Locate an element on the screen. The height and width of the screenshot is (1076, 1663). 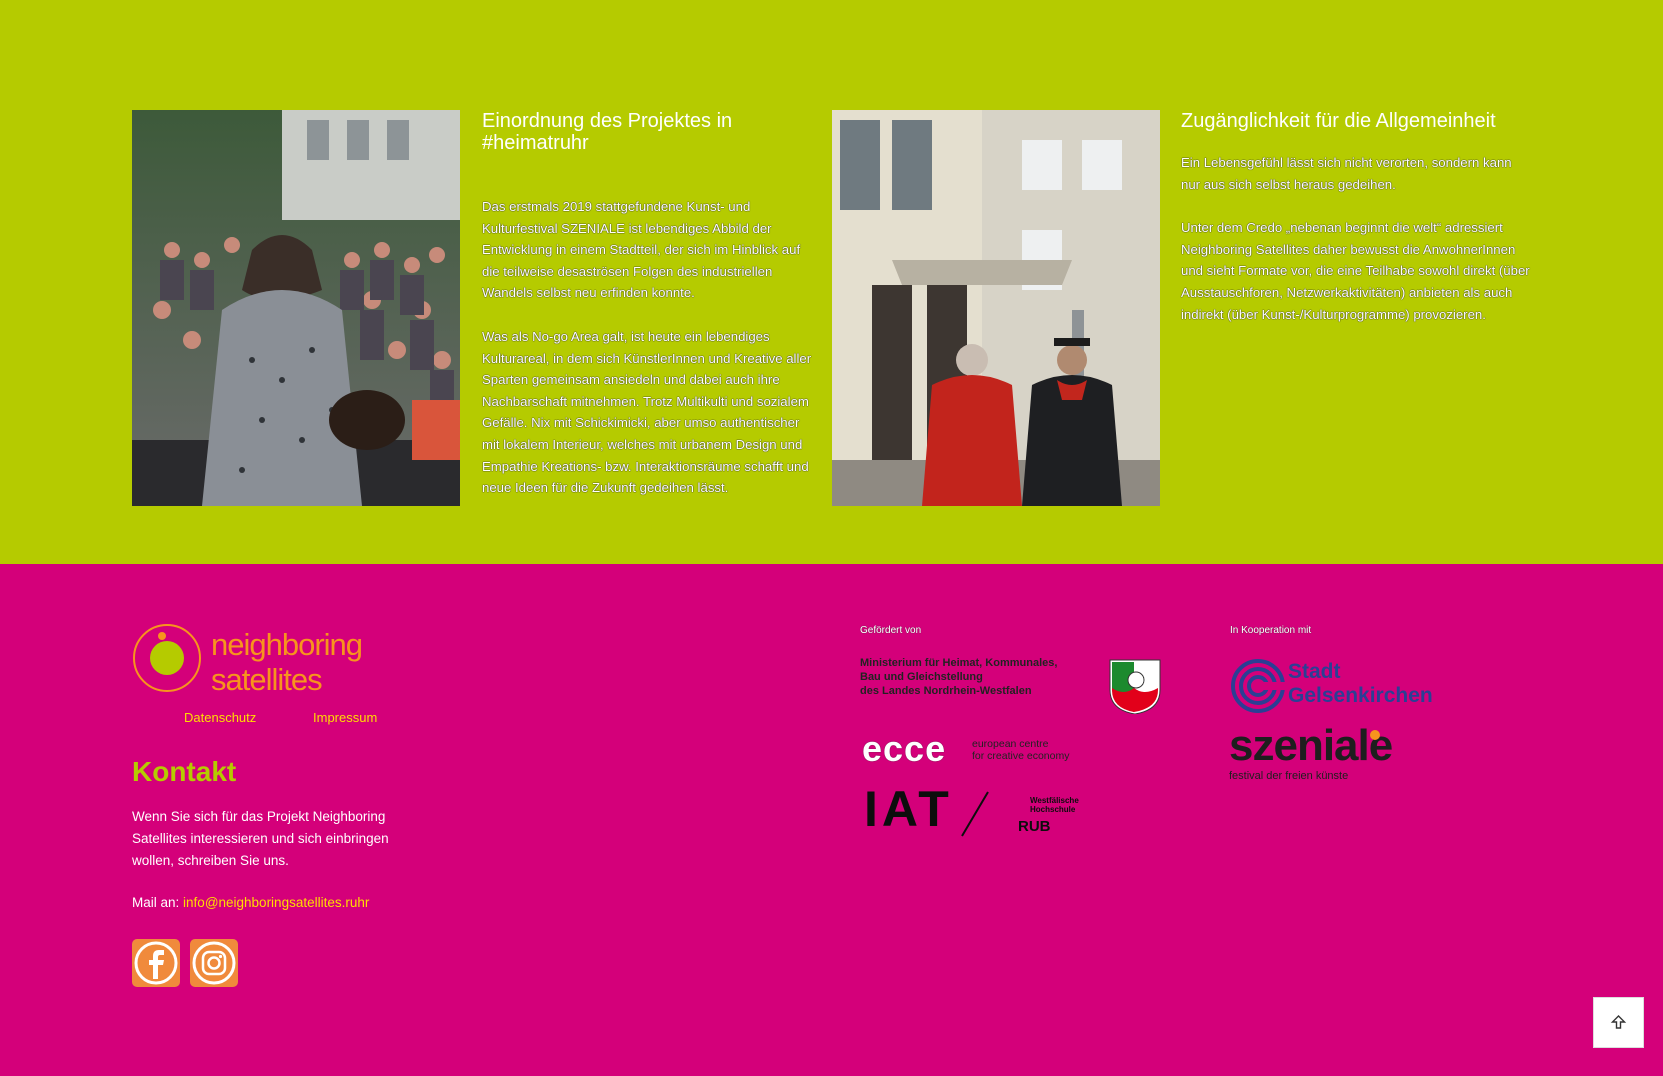
instagram-icon is located at coordinates (214, 963).